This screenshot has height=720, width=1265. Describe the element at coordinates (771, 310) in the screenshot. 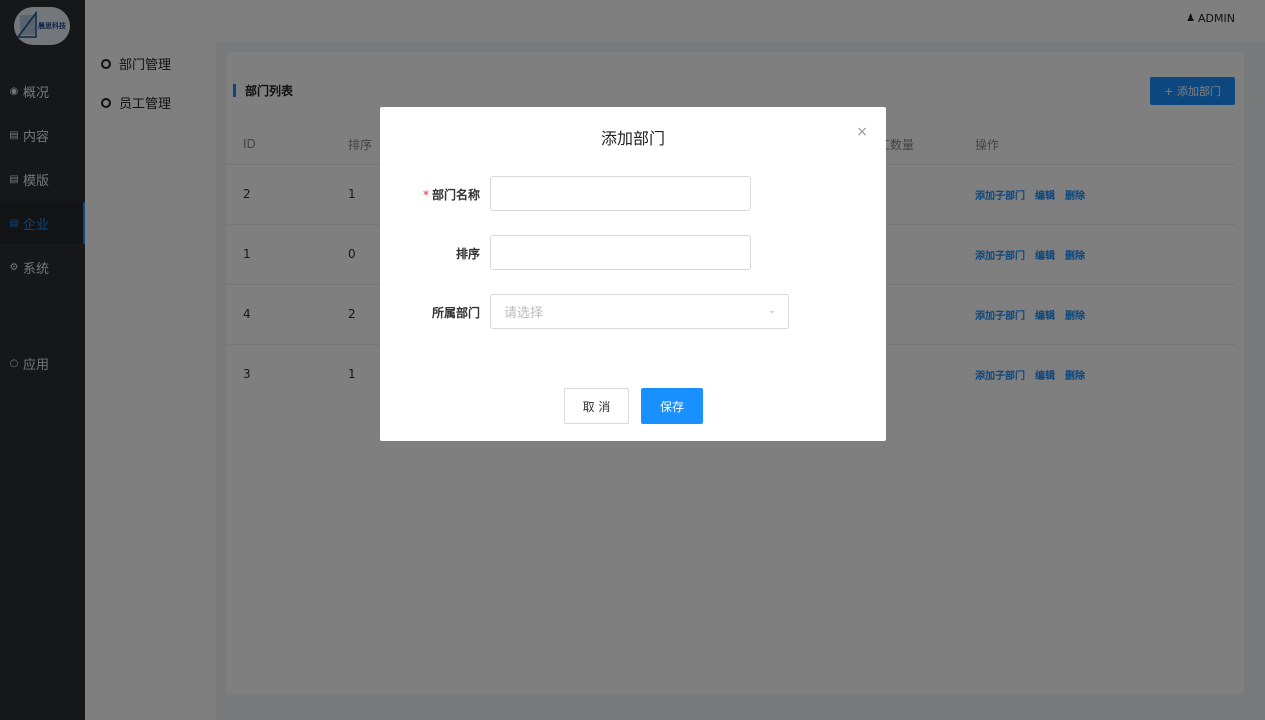

I see `chevron-down-icon: ⌄` at that location.